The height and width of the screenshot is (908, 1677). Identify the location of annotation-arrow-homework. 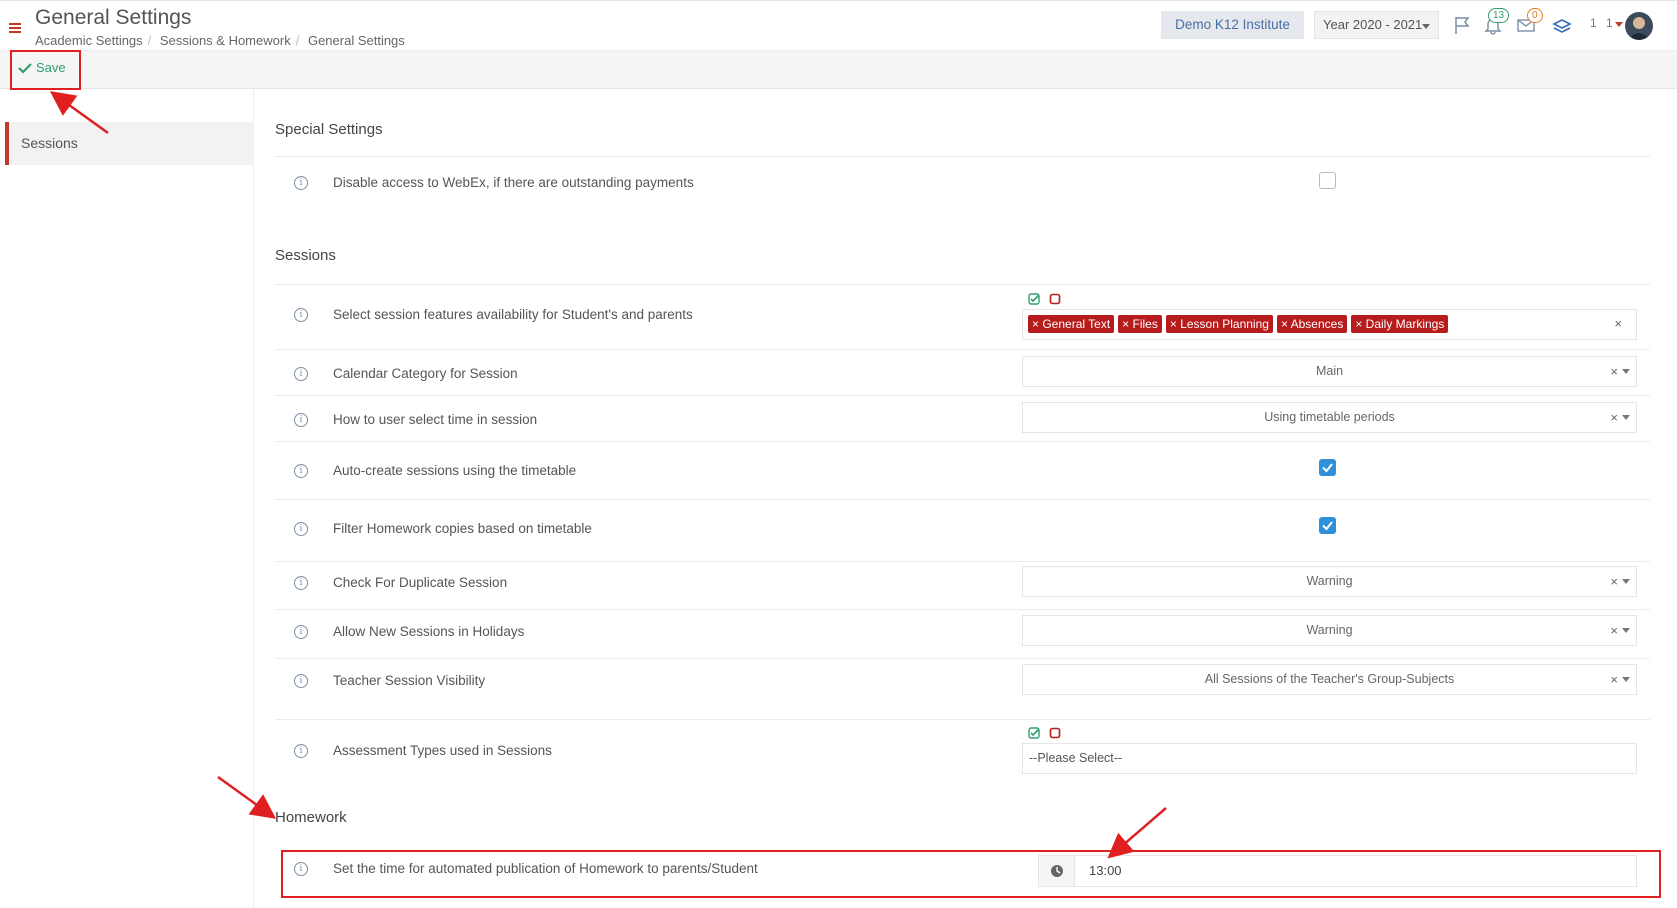
(247, 797).